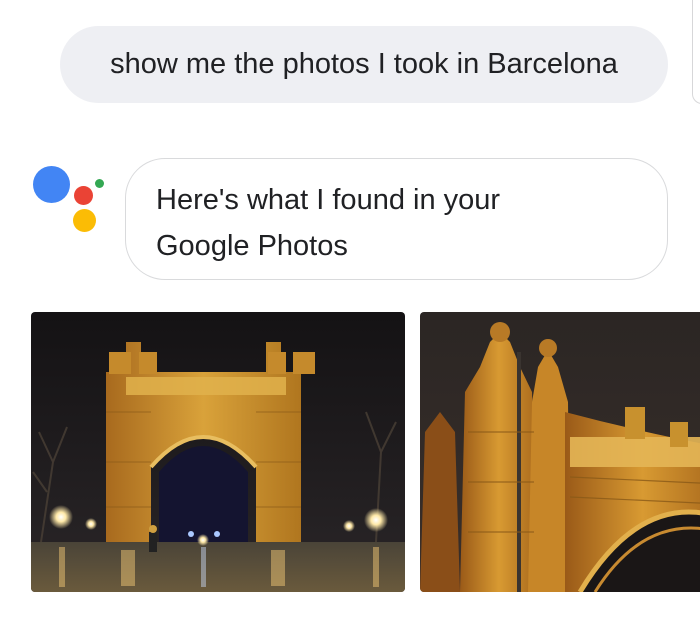 Image resolution: width=700 pixels, height=621 pixels. I want to click on assistant-dot-green, so click(99, 183).